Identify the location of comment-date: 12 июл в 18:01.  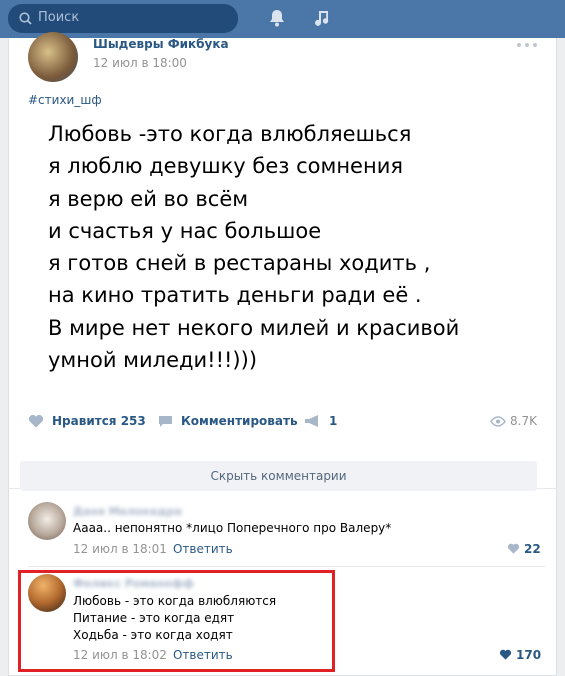
(120, 549).